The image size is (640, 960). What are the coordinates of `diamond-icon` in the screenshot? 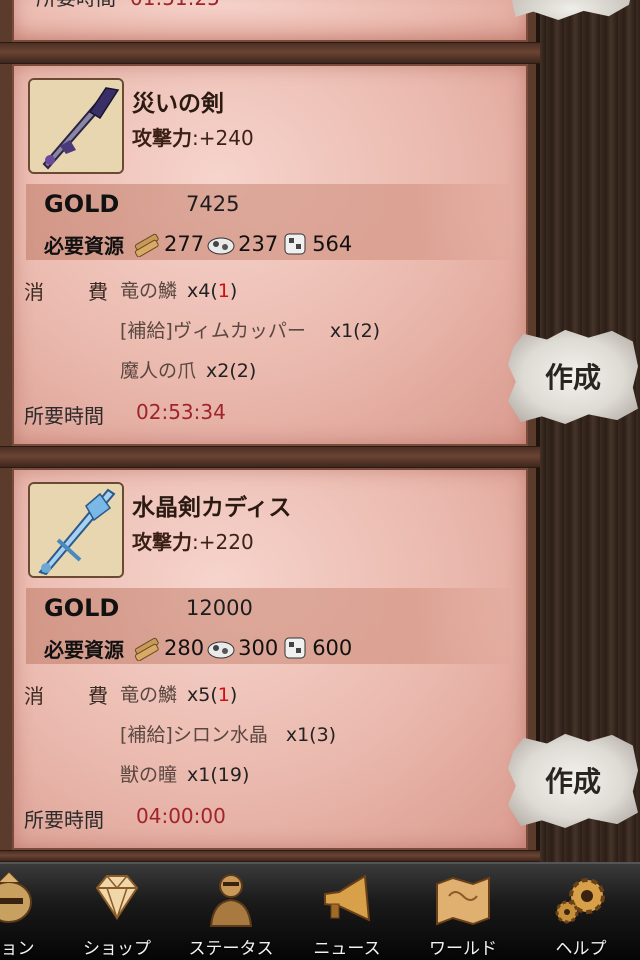 It's located at (117, 899).